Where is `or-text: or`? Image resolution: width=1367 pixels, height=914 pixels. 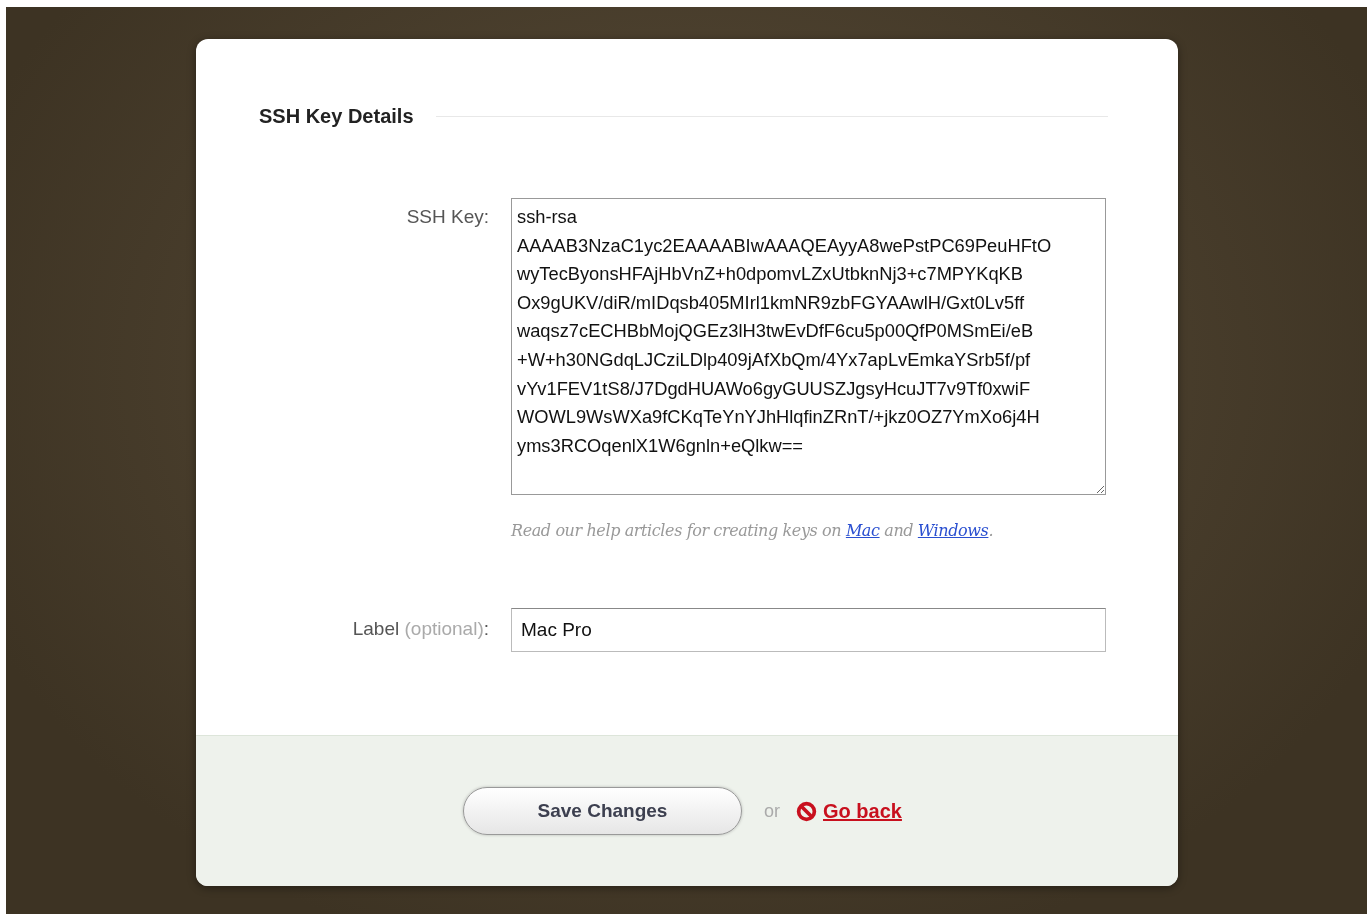 or-text: or is located at coordinates (772, 811).